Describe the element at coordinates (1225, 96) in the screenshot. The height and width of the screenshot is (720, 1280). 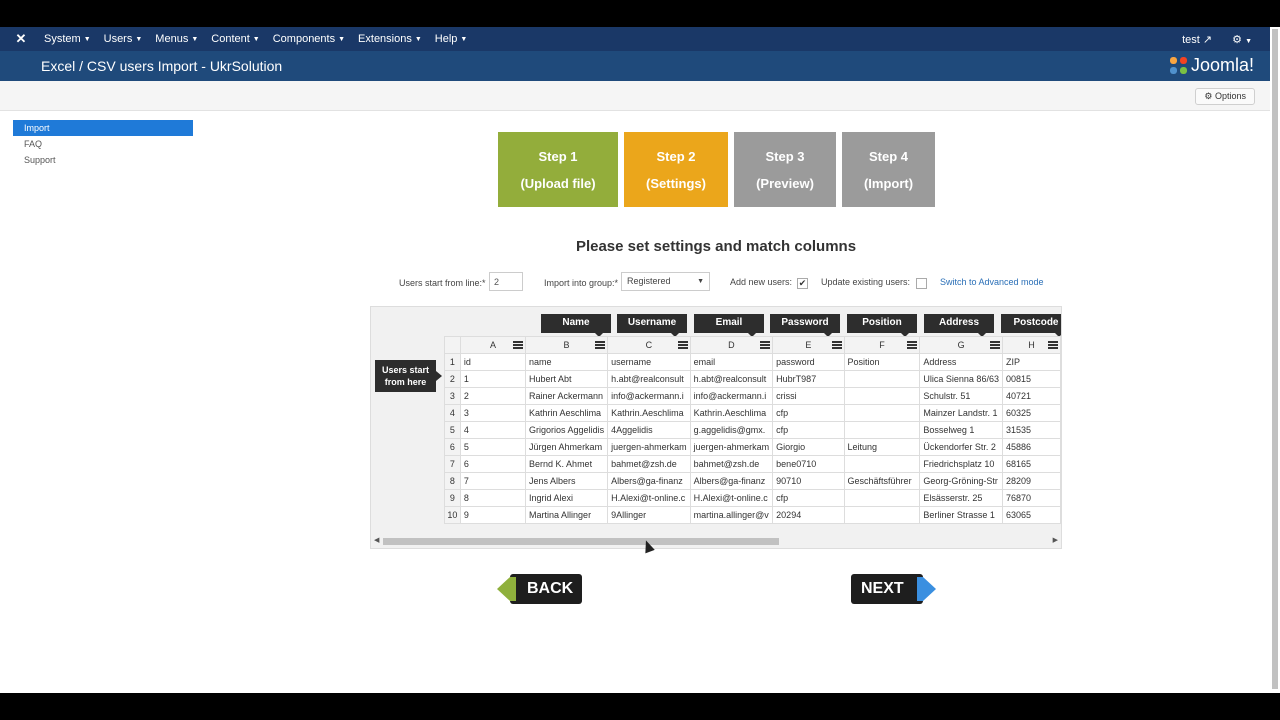
I see `options-button: ⚙ Options` at that location.